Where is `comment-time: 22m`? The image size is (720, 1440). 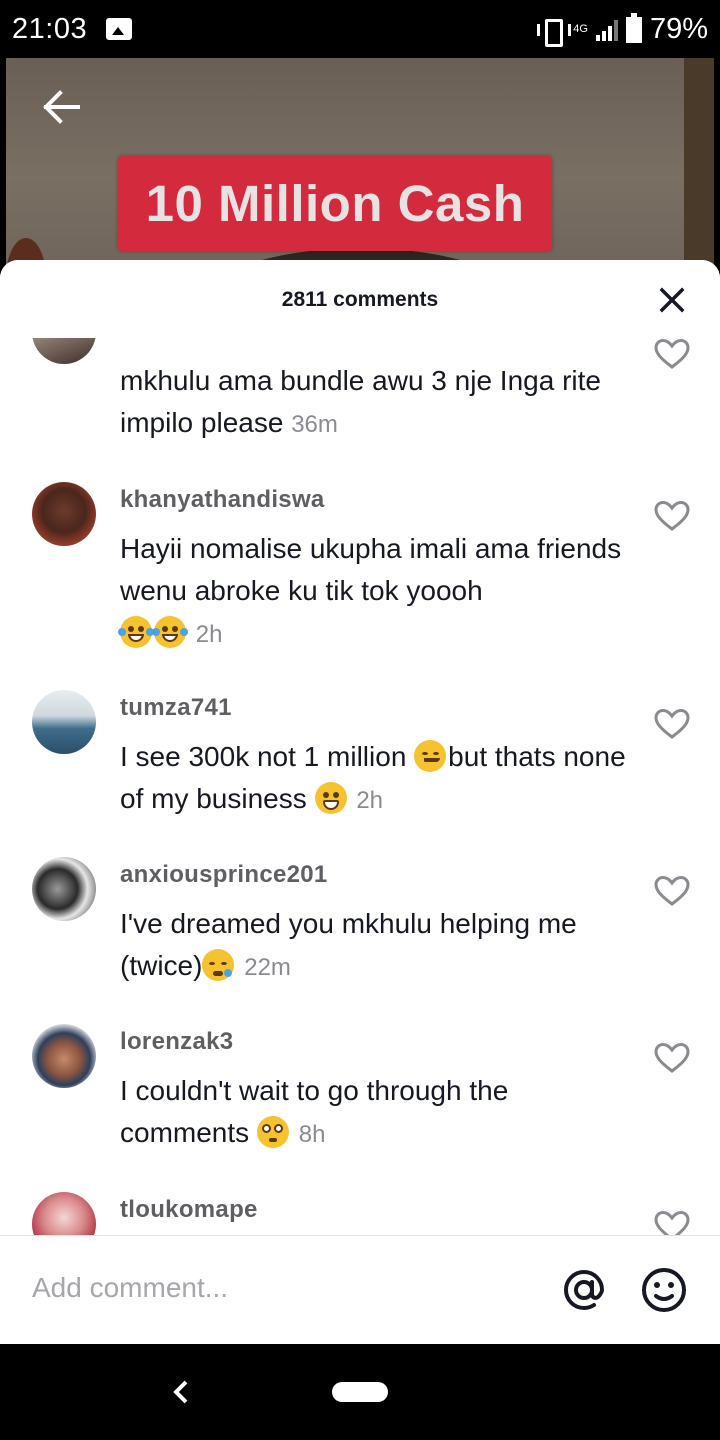
comment-time: 22m is located at coordinates (267, 967).